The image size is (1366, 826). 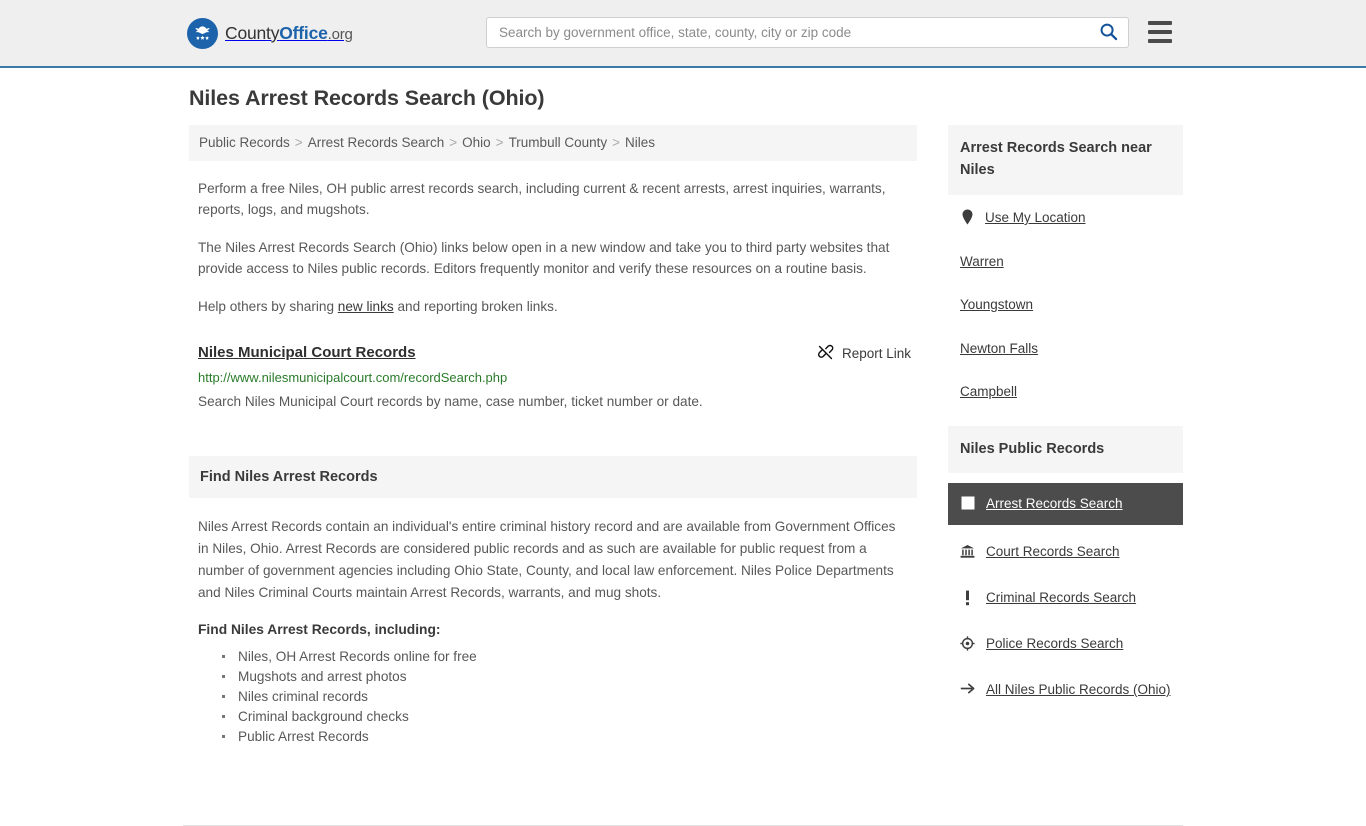 What do you see at coordinates (252, 32) in the screenshot?
I see `brand-part-county: County` at bounding box center [252, 32].